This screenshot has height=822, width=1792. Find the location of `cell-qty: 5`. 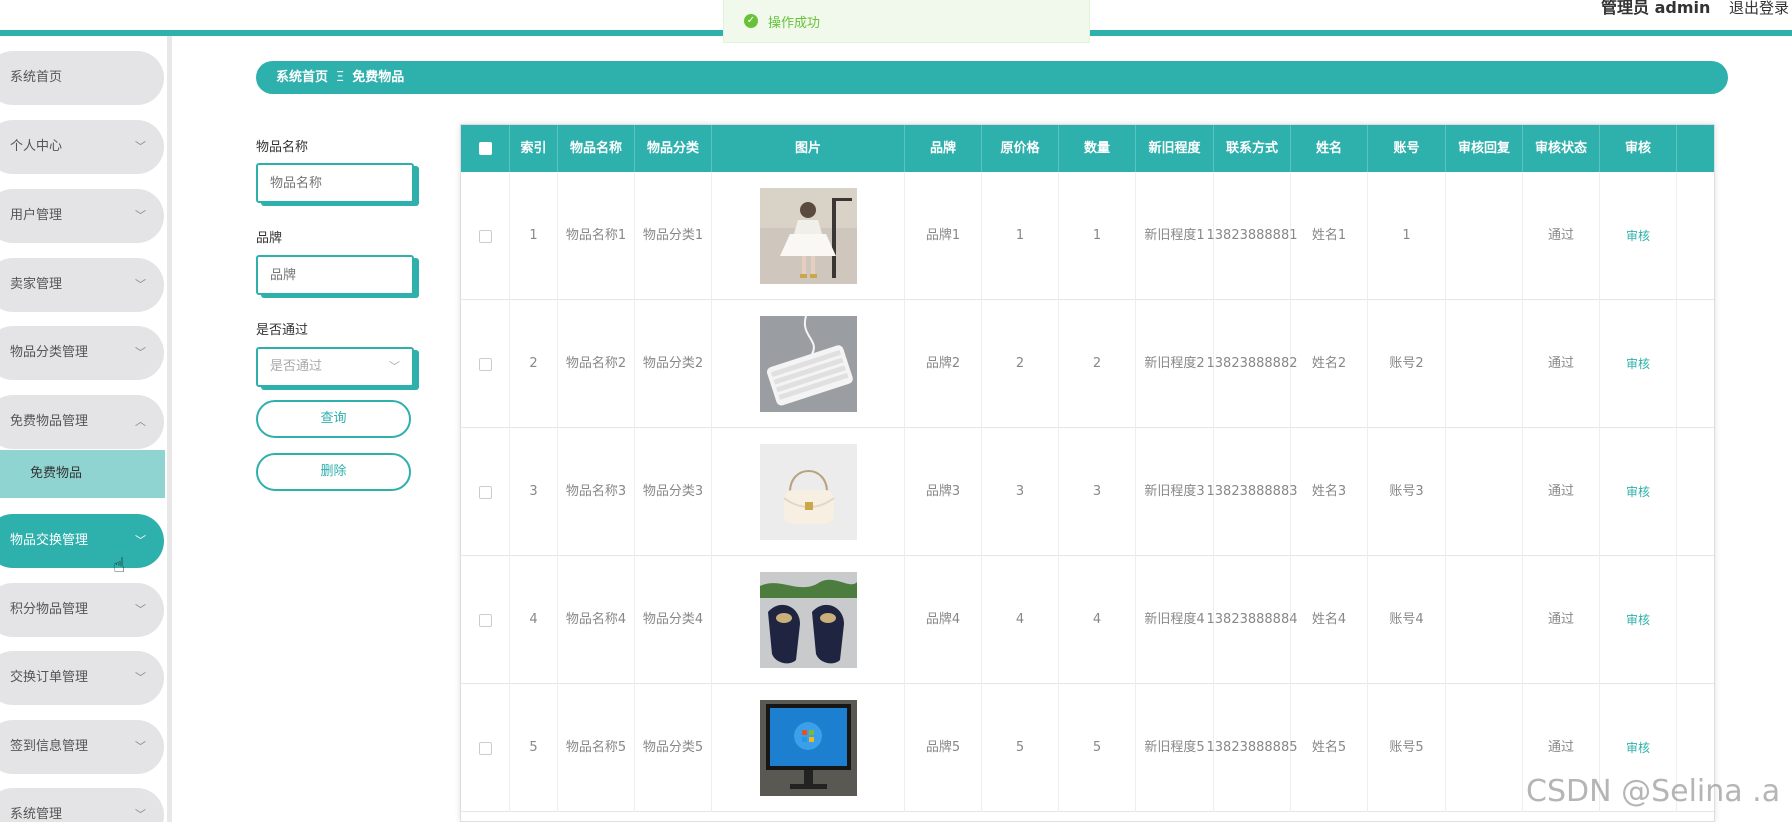

cell-qty: 5 is located at coordinates (1097, 748).